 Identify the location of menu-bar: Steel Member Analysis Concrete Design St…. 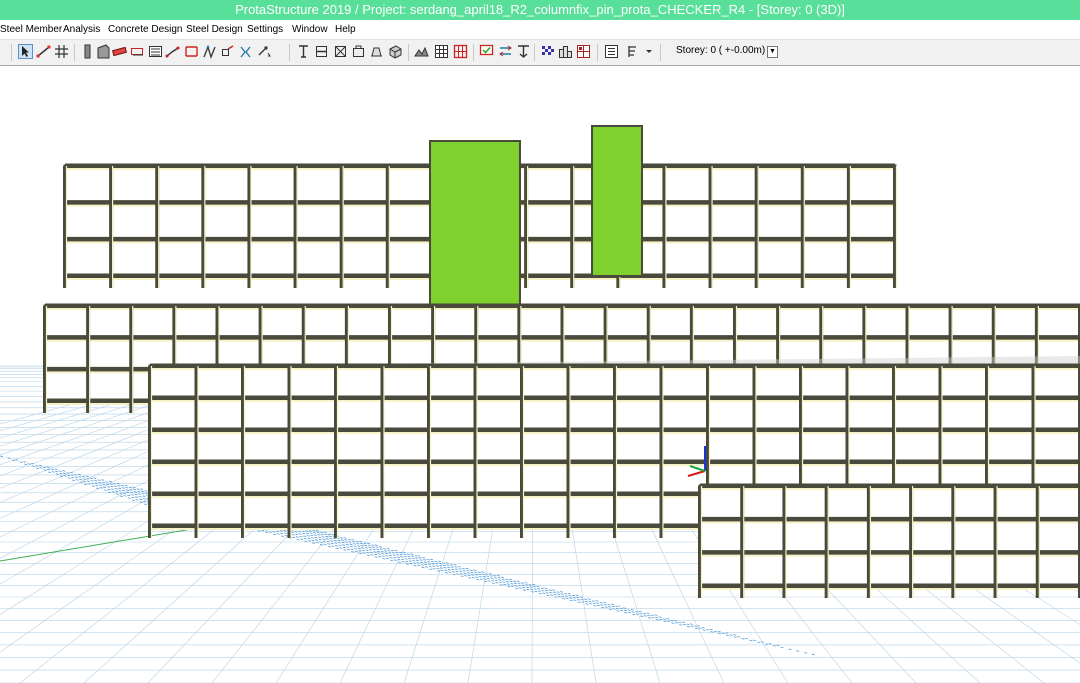
(540, 29).